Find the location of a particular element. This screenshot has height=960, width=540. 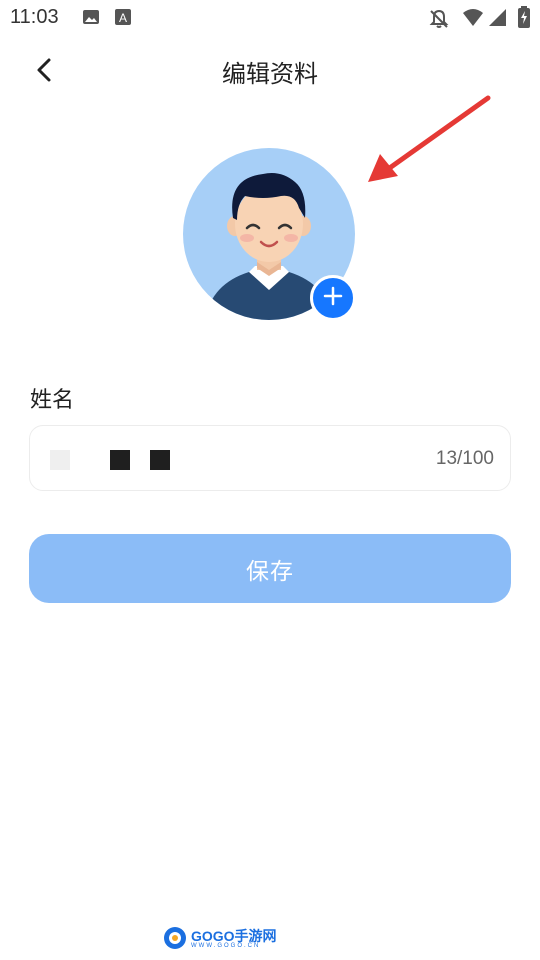

name-label: 姓名 is located at coordinates (52, 400).